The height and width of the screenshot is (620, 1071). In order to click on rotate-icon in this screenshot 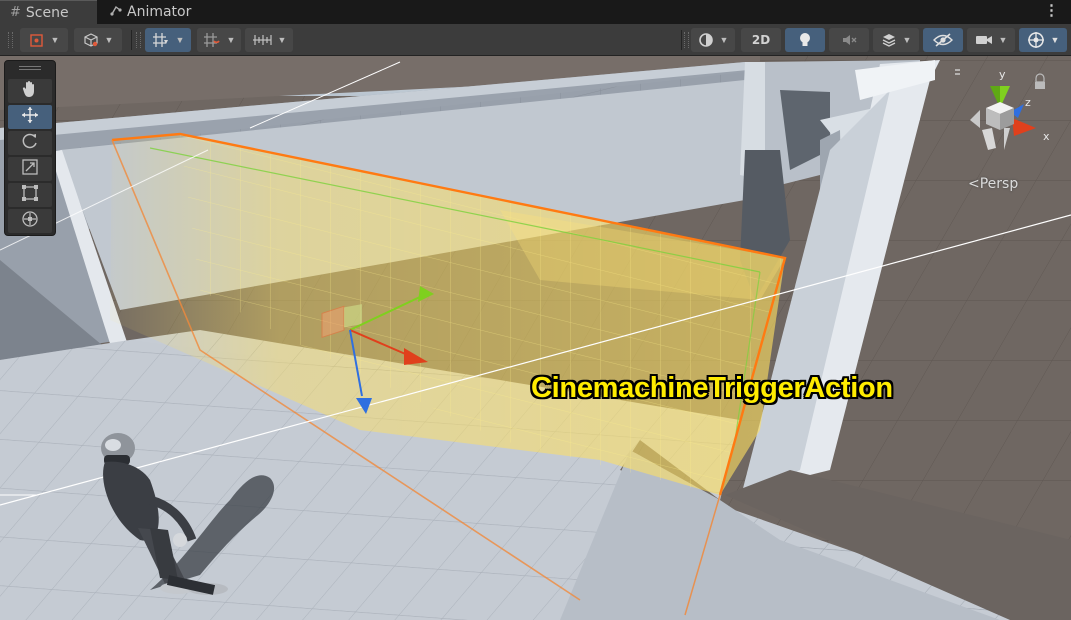, I will do `click(30, 143)`.